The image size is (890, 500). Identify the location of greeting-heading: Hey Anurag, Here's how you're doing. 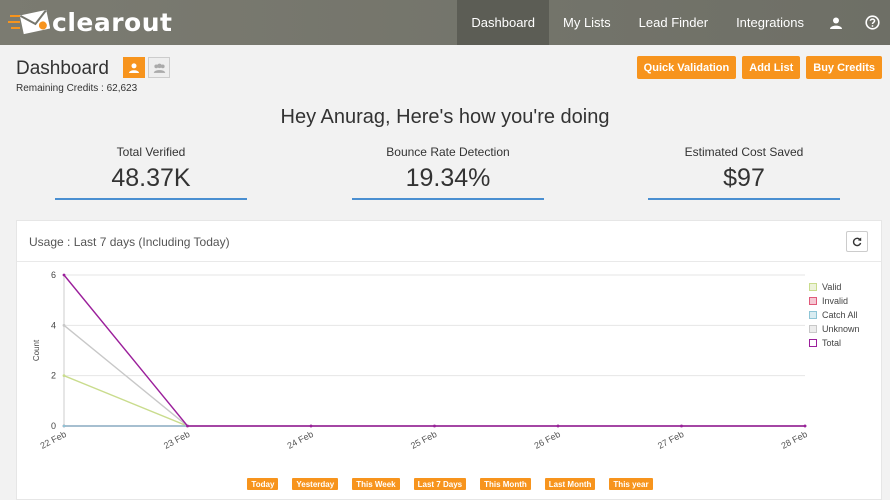
(445, 117).